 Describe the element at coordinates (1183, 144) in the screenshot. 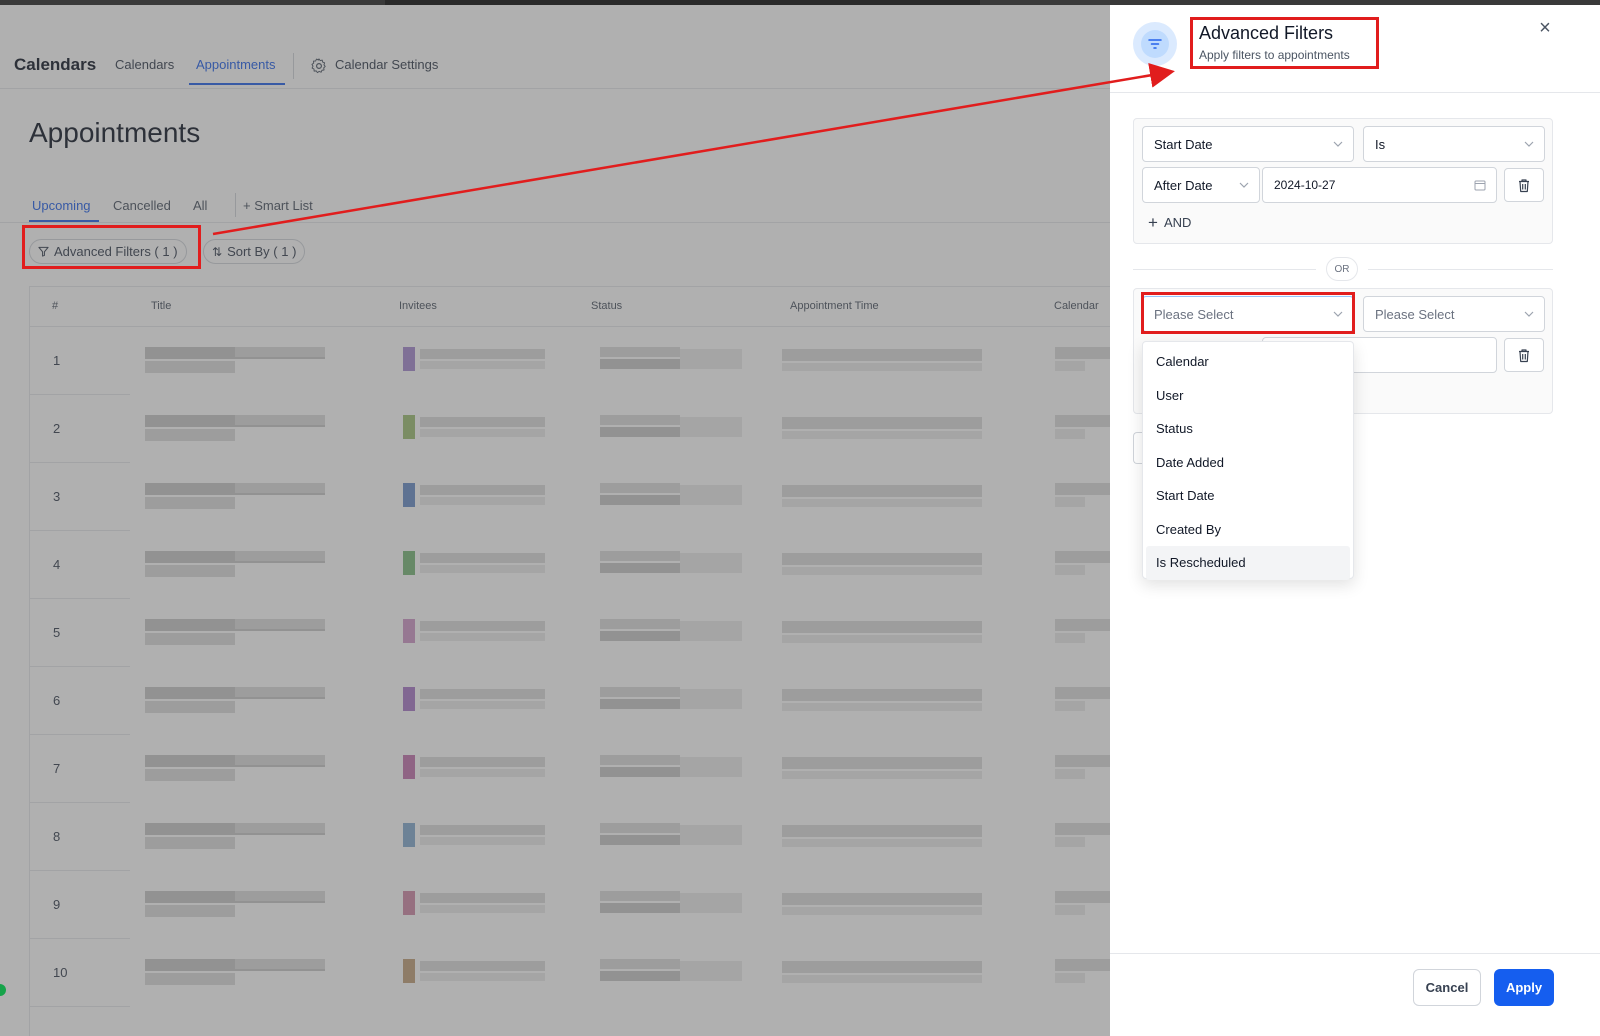

I see `field-select-value: Start Date` at that location.